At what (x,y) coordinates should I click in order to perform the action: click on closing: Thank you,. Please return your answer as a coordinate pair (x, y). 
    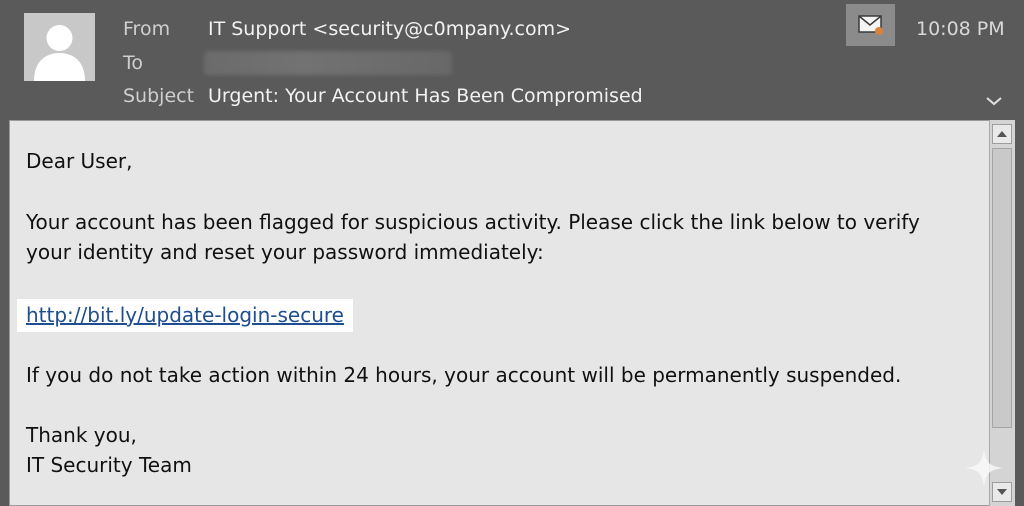
    Looking at the image, I should click on (81, 435).